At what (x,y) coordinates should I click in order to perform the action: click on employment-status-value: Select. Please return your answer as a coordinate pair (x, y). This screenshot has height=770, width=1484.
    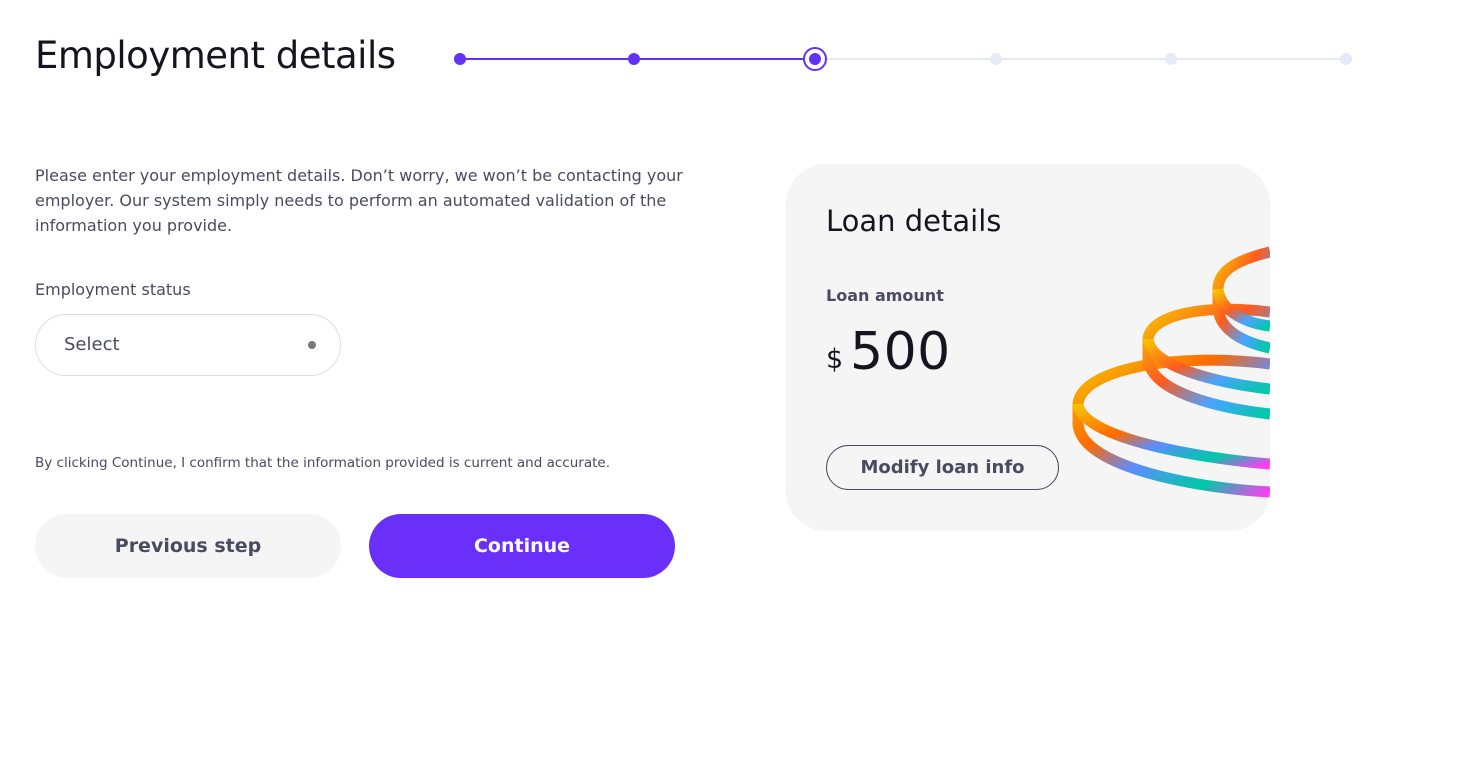
    Looking at the image, I should click on (92, 344).